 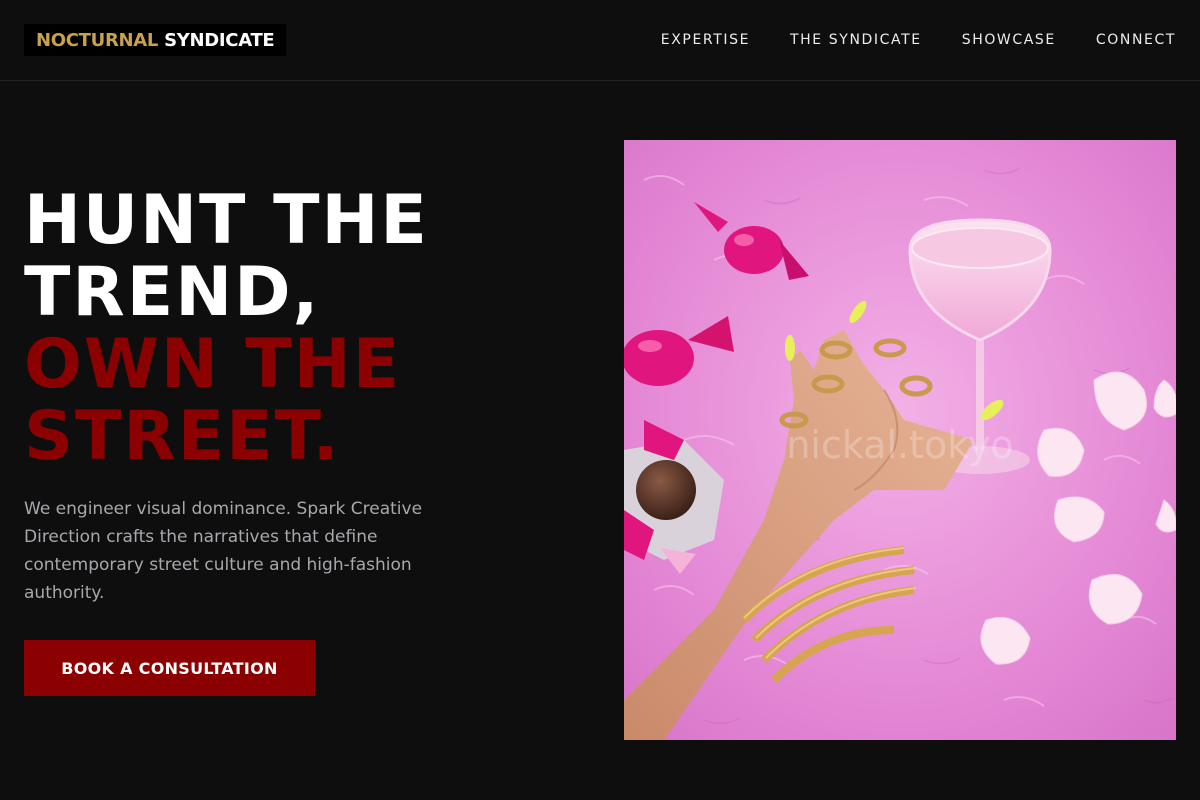 What do you see at coordinates (182, 436) in the screenshot?
I see `headline-line-4: STREET.` at bounding box center [182, 436].